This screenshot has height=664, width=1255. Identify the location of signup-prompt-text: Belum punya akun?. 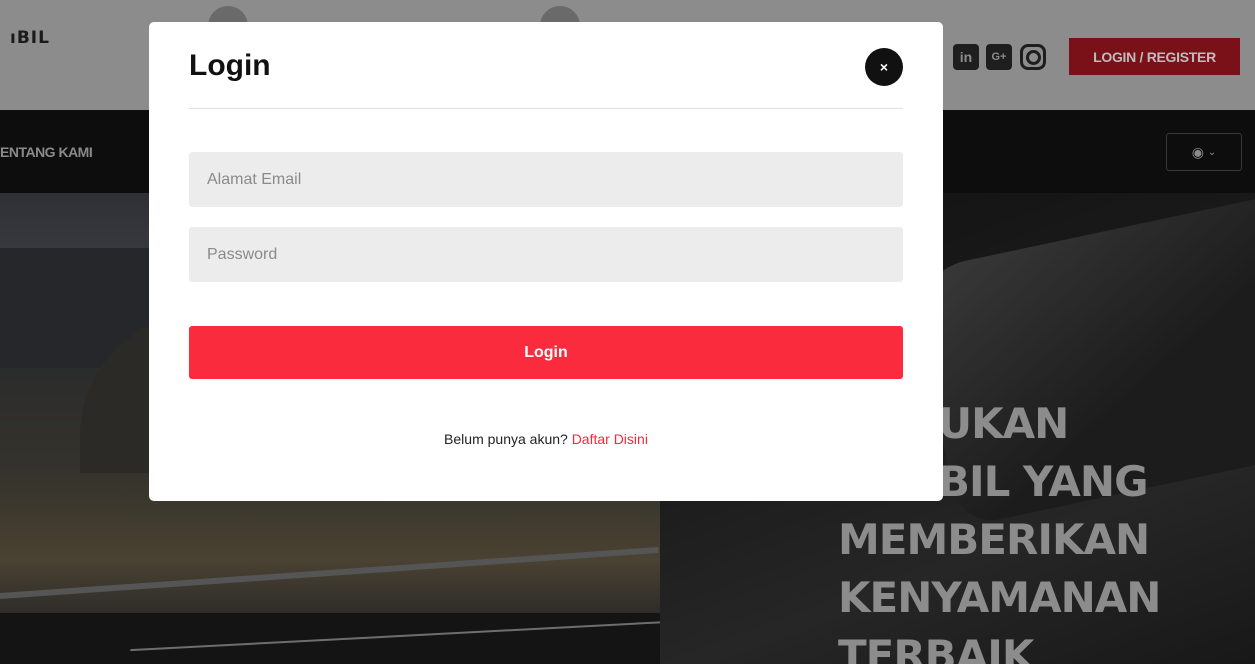
(508, 439).